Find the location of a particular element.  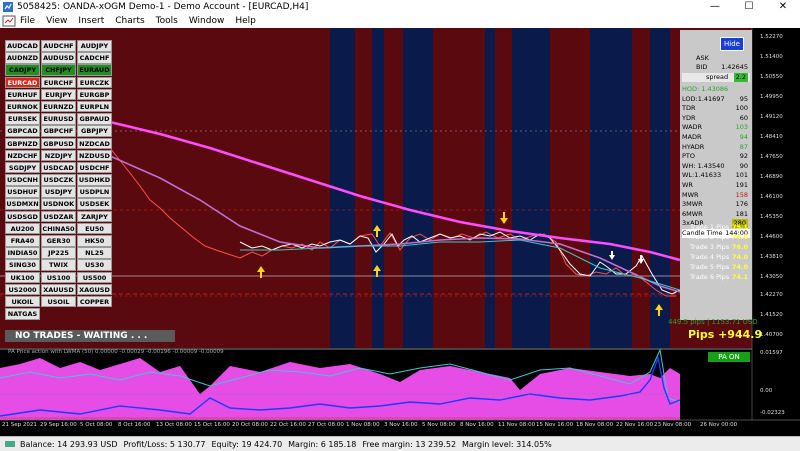

symbol-button-india50: INDIA50 is located at coordinates (22, 253).